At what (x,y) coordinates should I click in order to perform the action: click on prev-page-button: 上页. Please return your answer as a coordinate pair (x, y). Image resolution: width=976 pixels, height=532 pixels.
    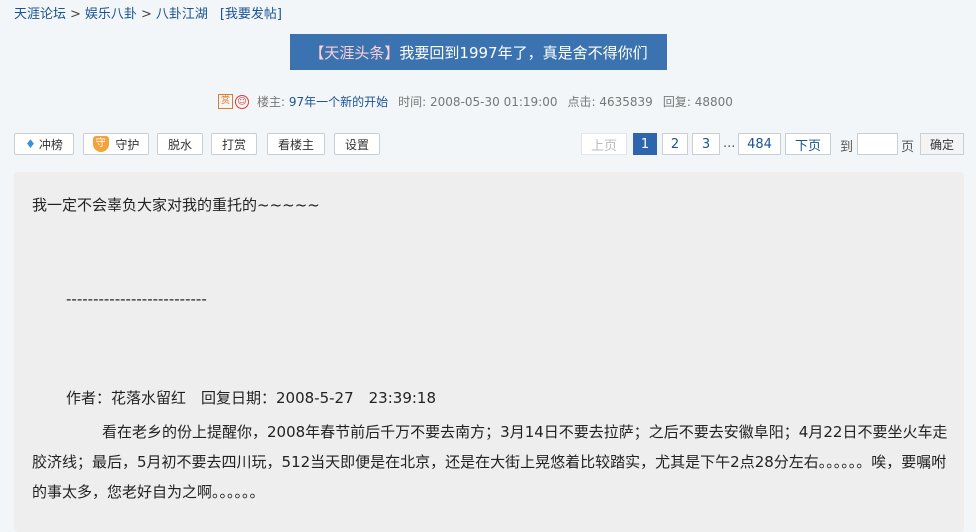
    Looking at the image, I should click on (604, 144).